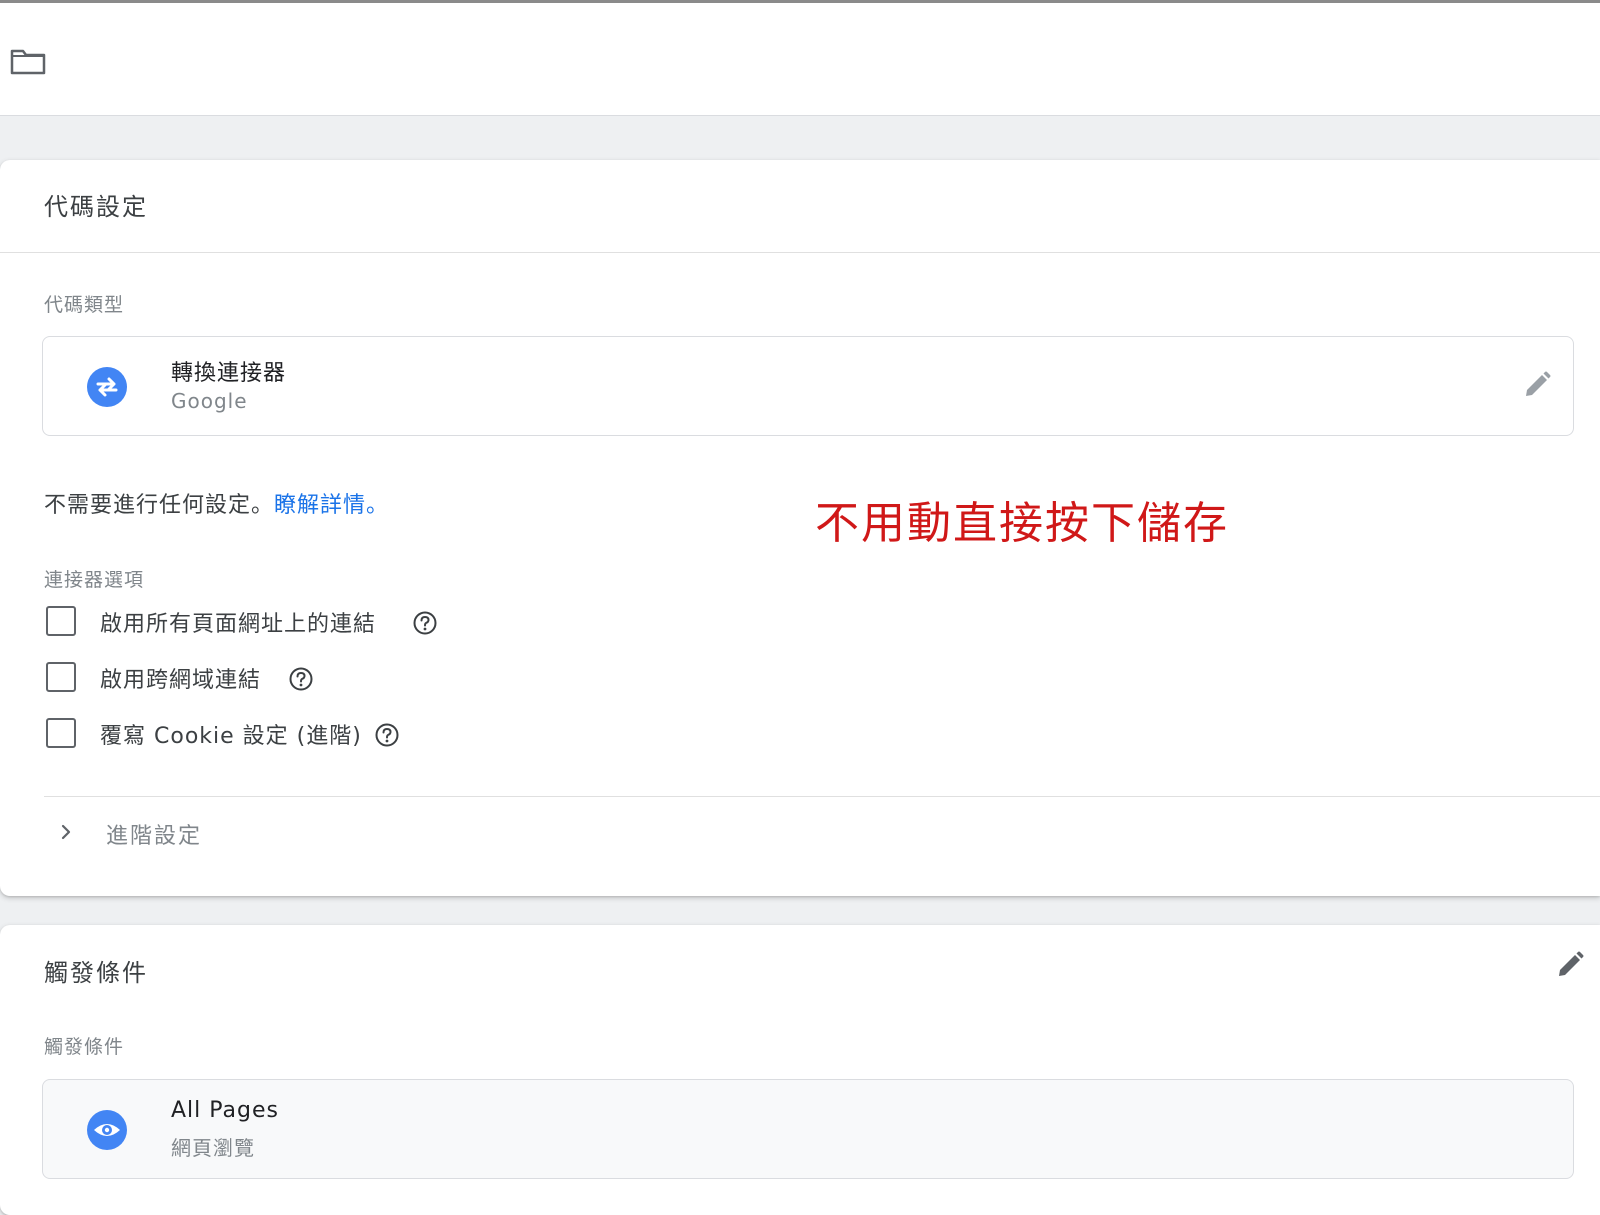 This screenshot has height=1215, width=1600. Describe the element at coordinates (107, 387) in the screenshot. I see `swap-arrows-icon` at that location.